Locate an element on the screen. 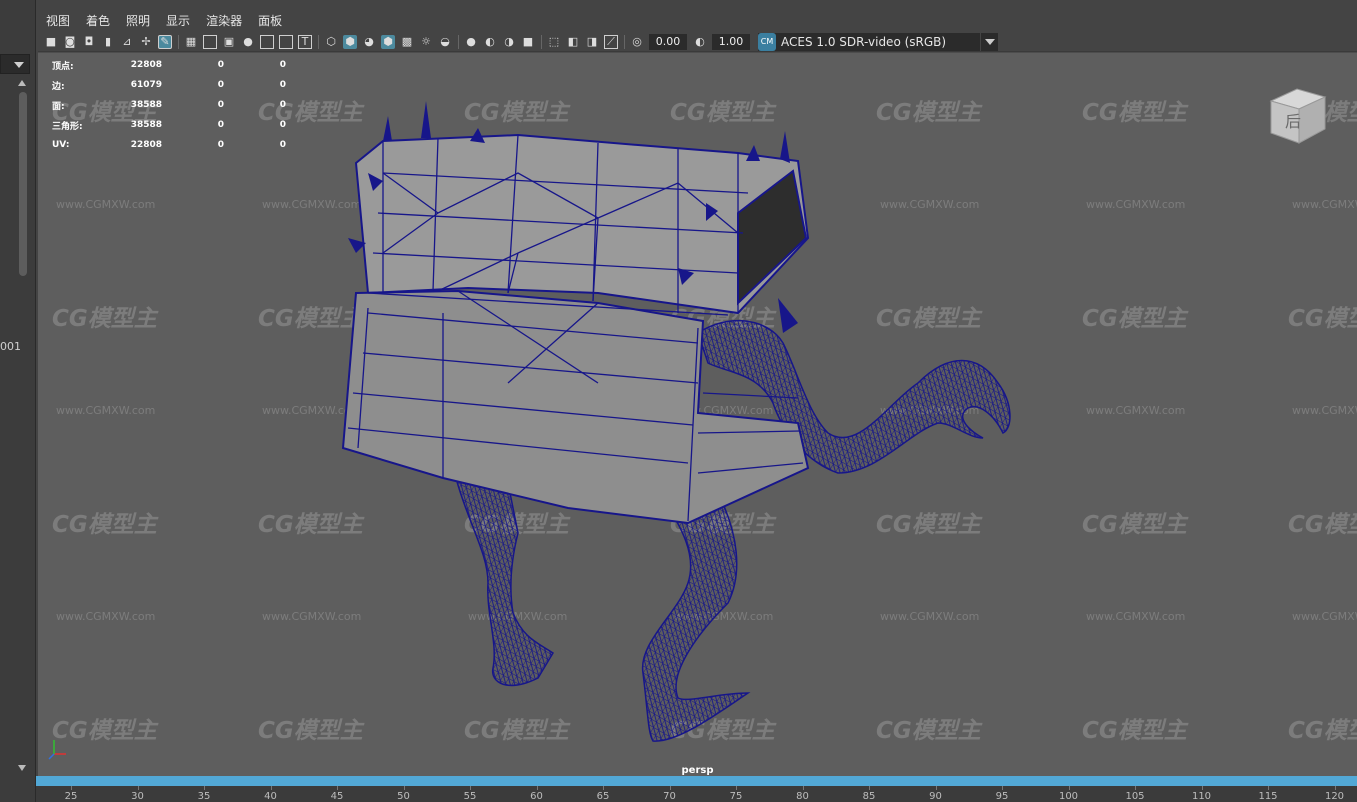 Image resolution: width=1357 pixels, height=802 pixels. menu-view: 视图 is located at coordinates (58, 20).